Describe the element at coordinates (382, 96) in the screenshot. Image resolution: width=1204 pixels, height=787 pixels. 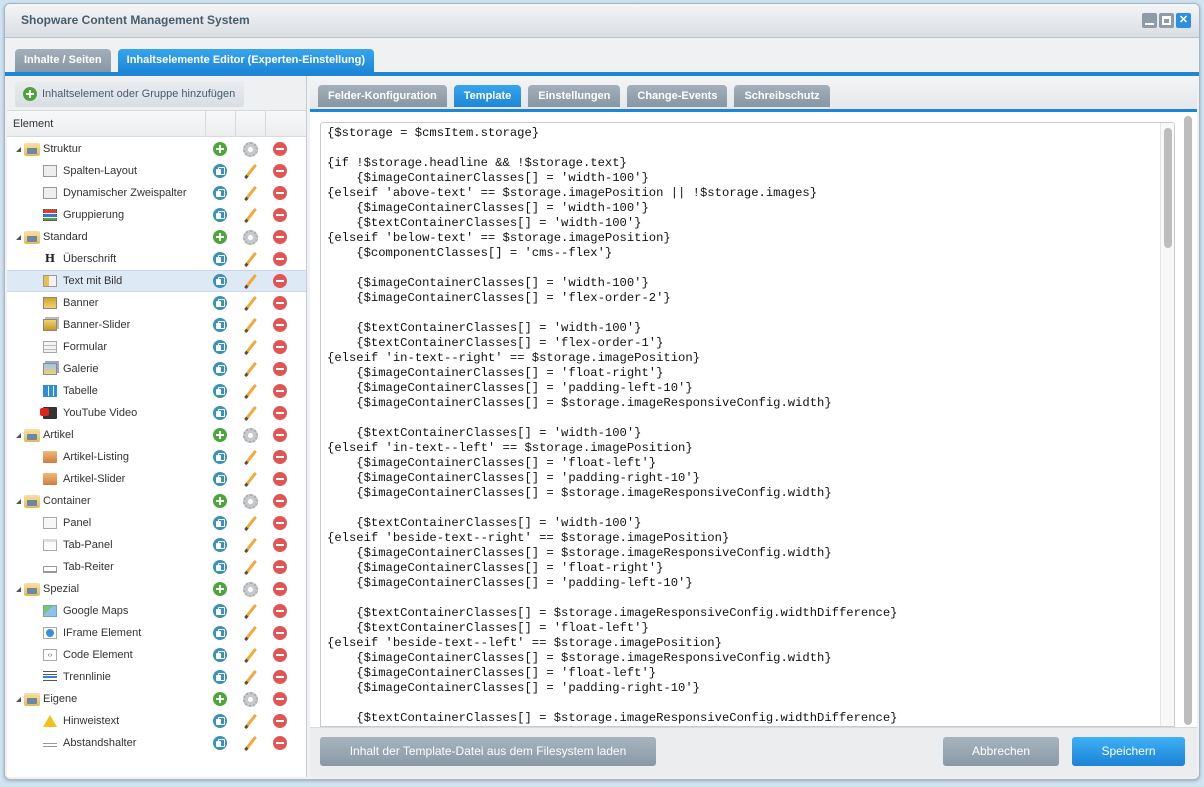
I see `tab-felder-konfiguration: Felder-Konfiguration` at that location.